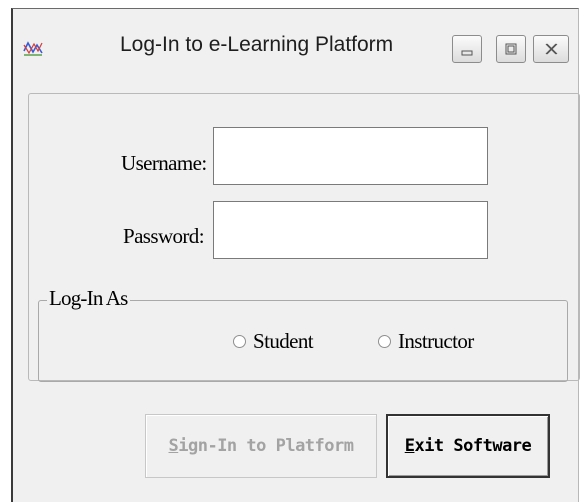  I want to click on username-input, so click(350, 156).